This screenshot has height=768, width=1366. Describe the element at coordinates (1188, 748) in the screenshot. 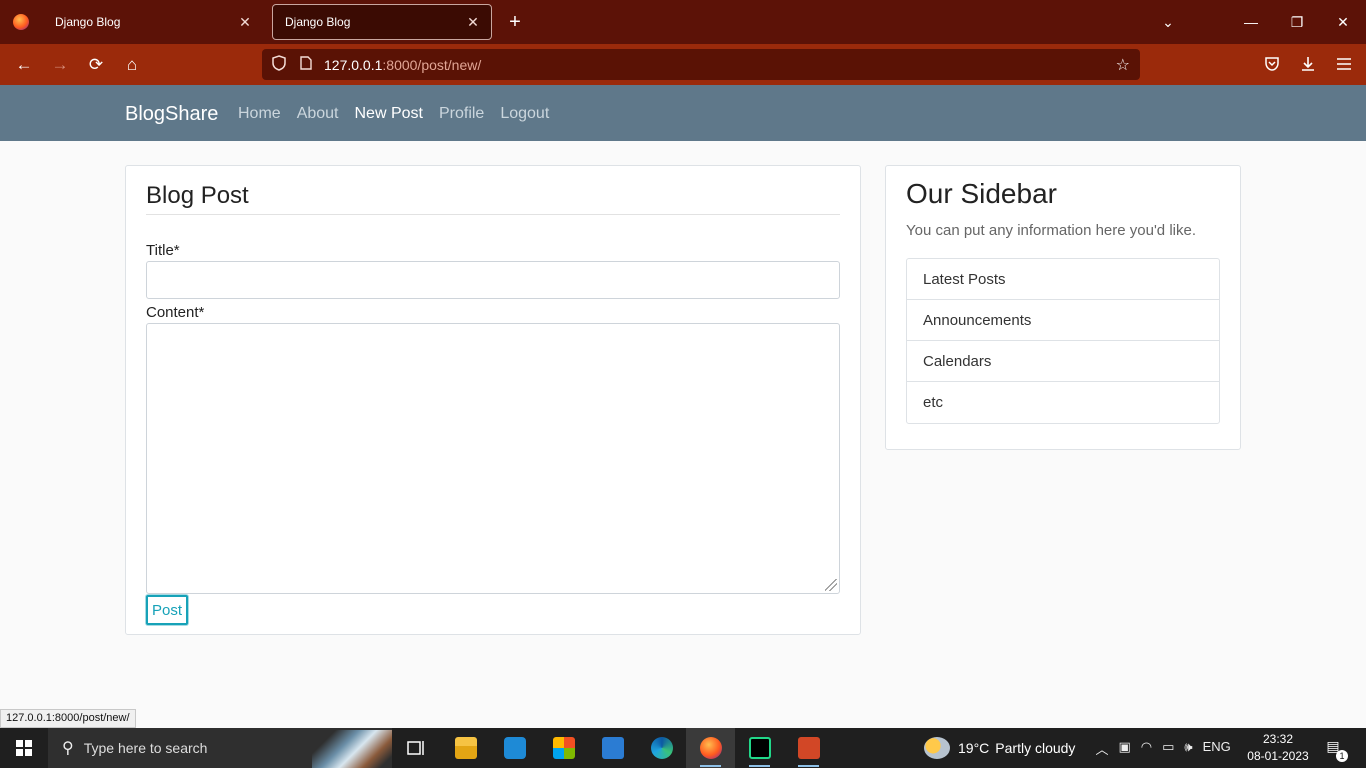

I see `volume-icon: 🕪` at that location.